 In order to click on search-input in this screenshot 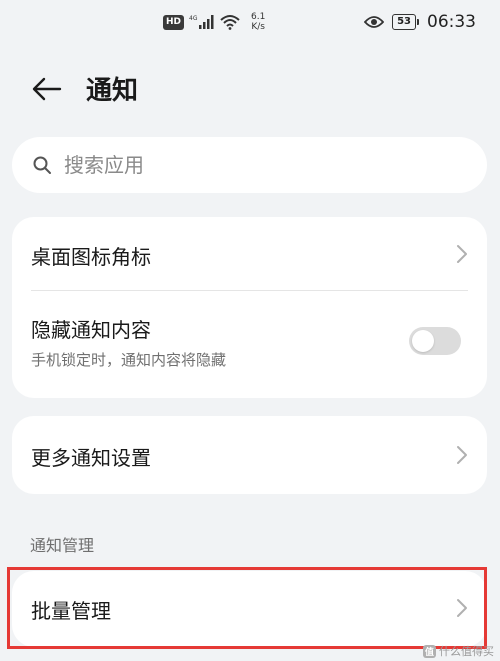, I will do `click(254, 165)`.